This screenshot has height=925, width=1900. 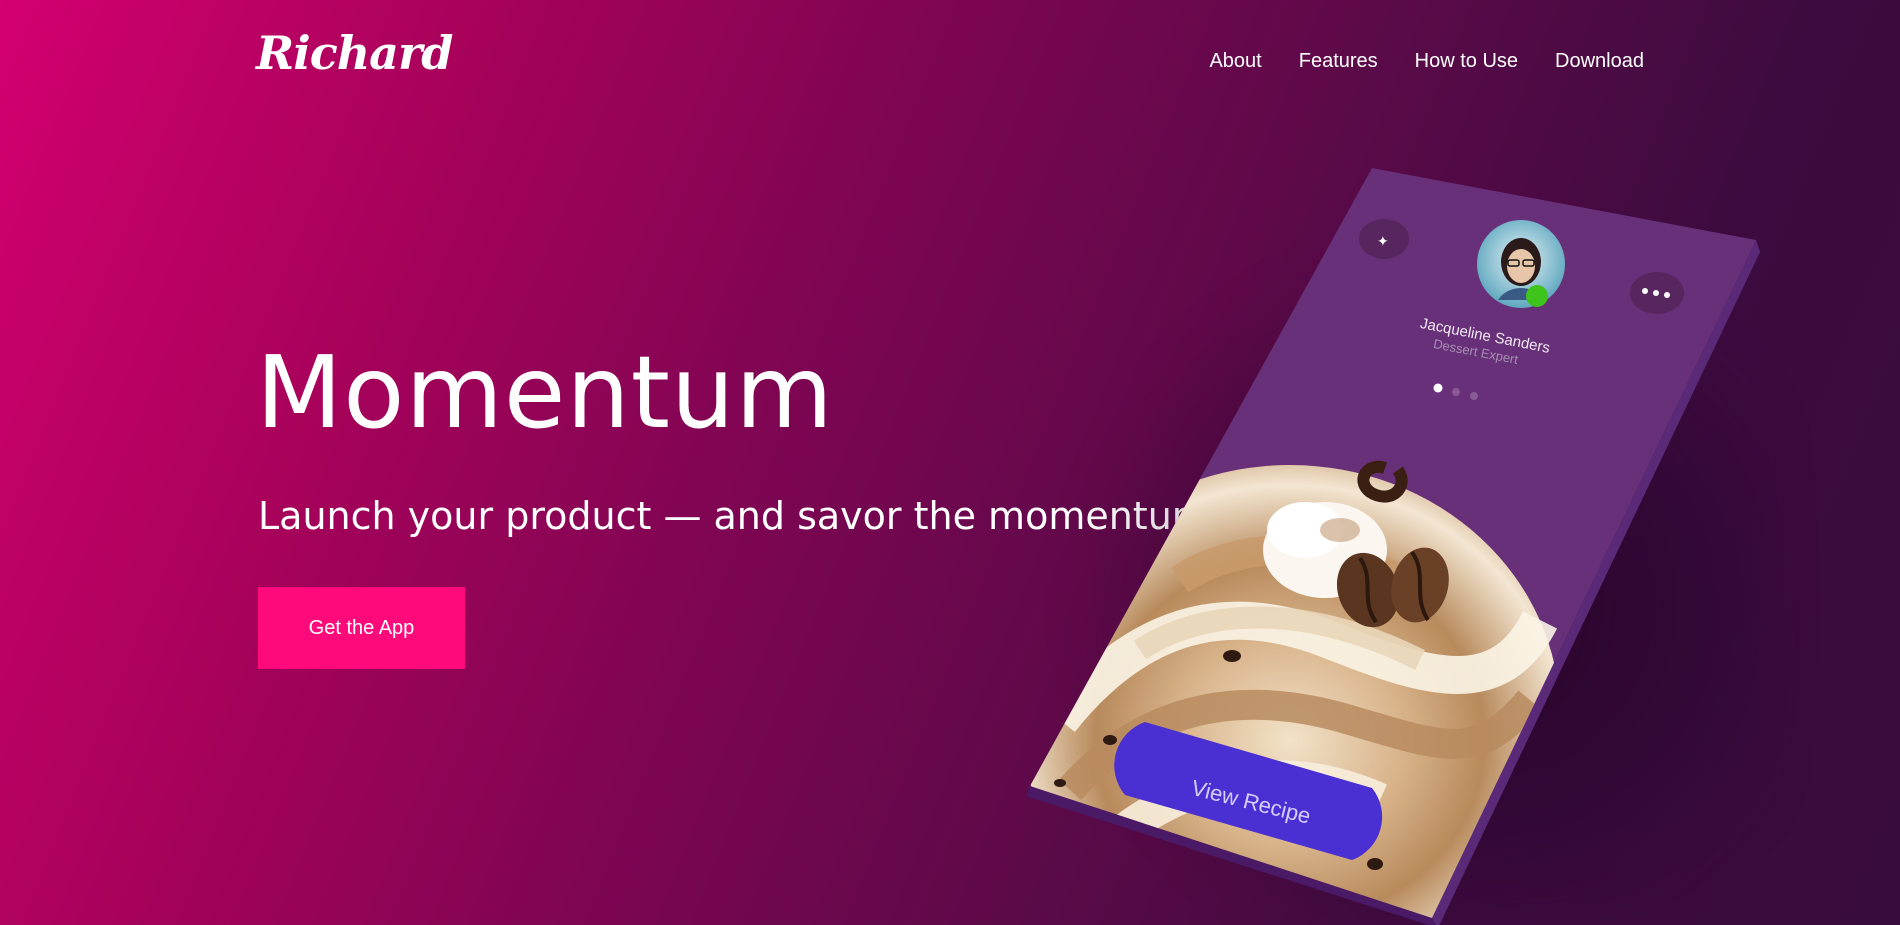 What do you see at coordinates (1438, 388) in the screenshot?
I see `carousel-dot-active` at bounding box center [1438, 388].